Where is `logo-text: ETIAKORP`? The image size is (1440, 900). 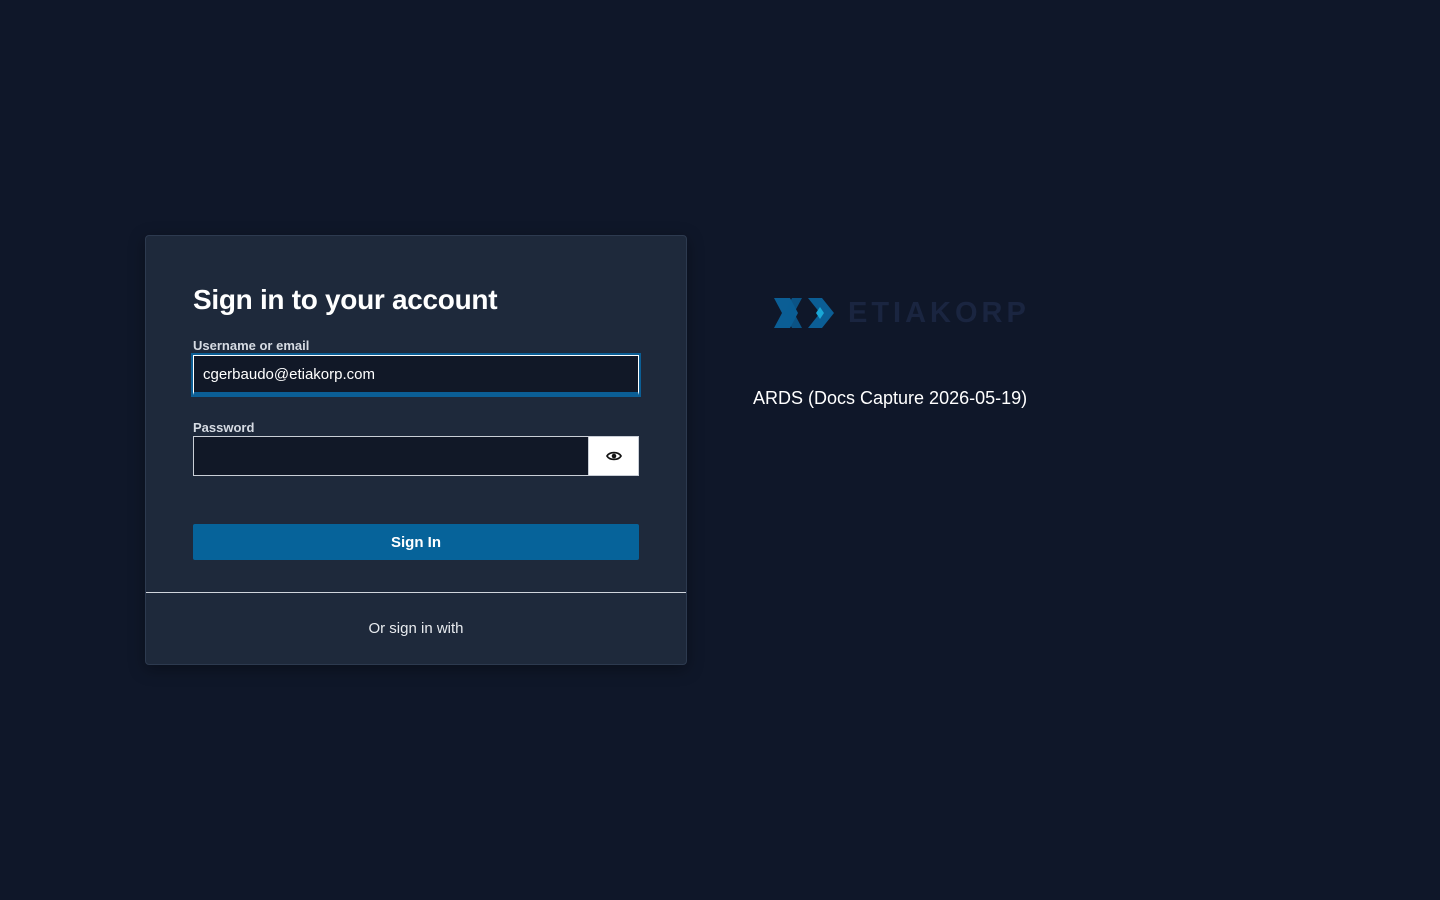
logo-text: ETIAKORP is located at coordinates (939, 312).